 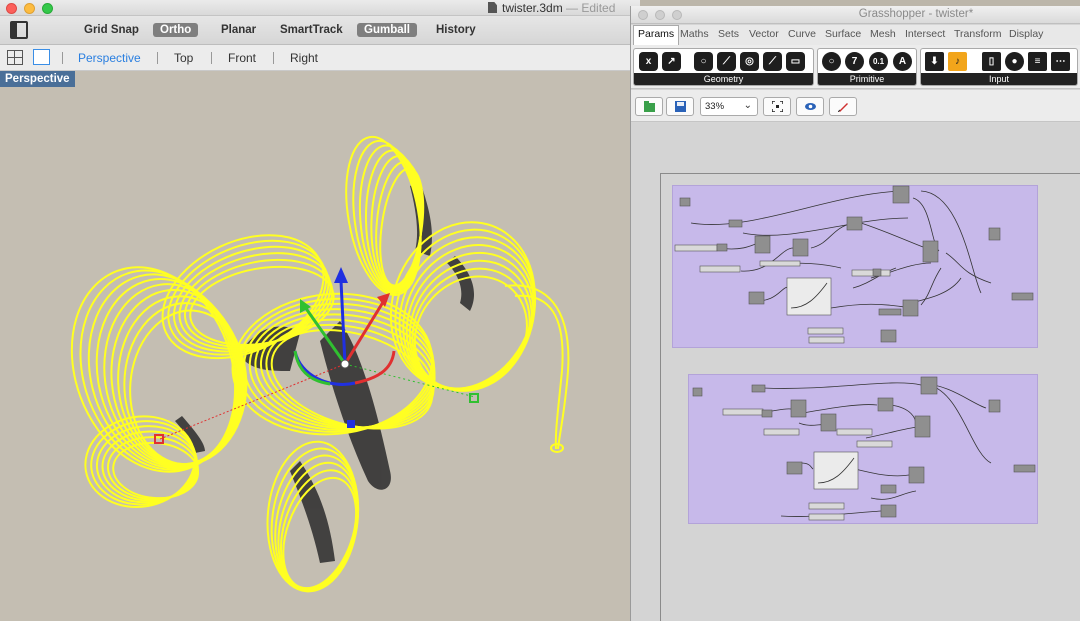 What do you see at coordinates (728, 34) in the screenshot?
I see `tab-sets: Sets` at bounding box center [728, 34].